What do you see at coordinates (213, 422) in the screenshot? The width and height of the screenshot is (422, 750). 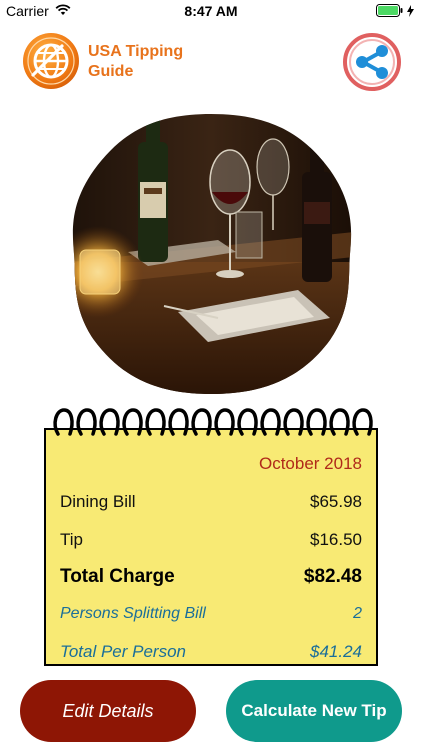 I see `spiral-binding-icon` at bounding box center [213, 422].